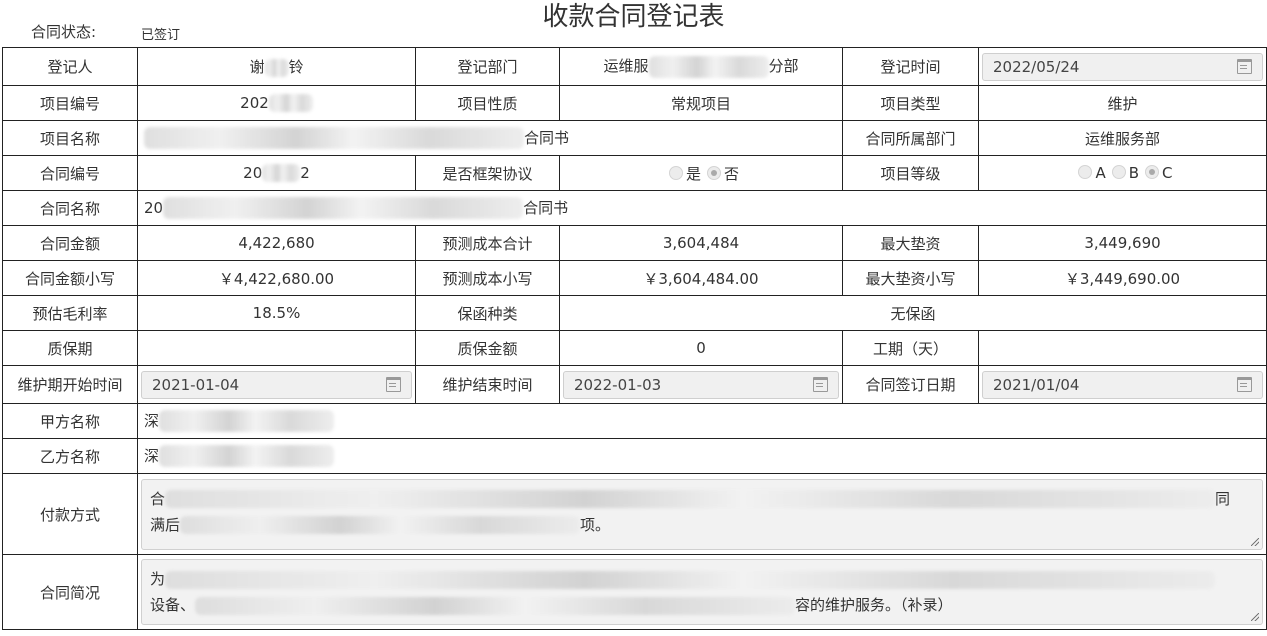 Image resolution: width=1267 pixels, height=636 pixels. I want to click on maint-end-input: 2022-01-03, so click(701, 384).